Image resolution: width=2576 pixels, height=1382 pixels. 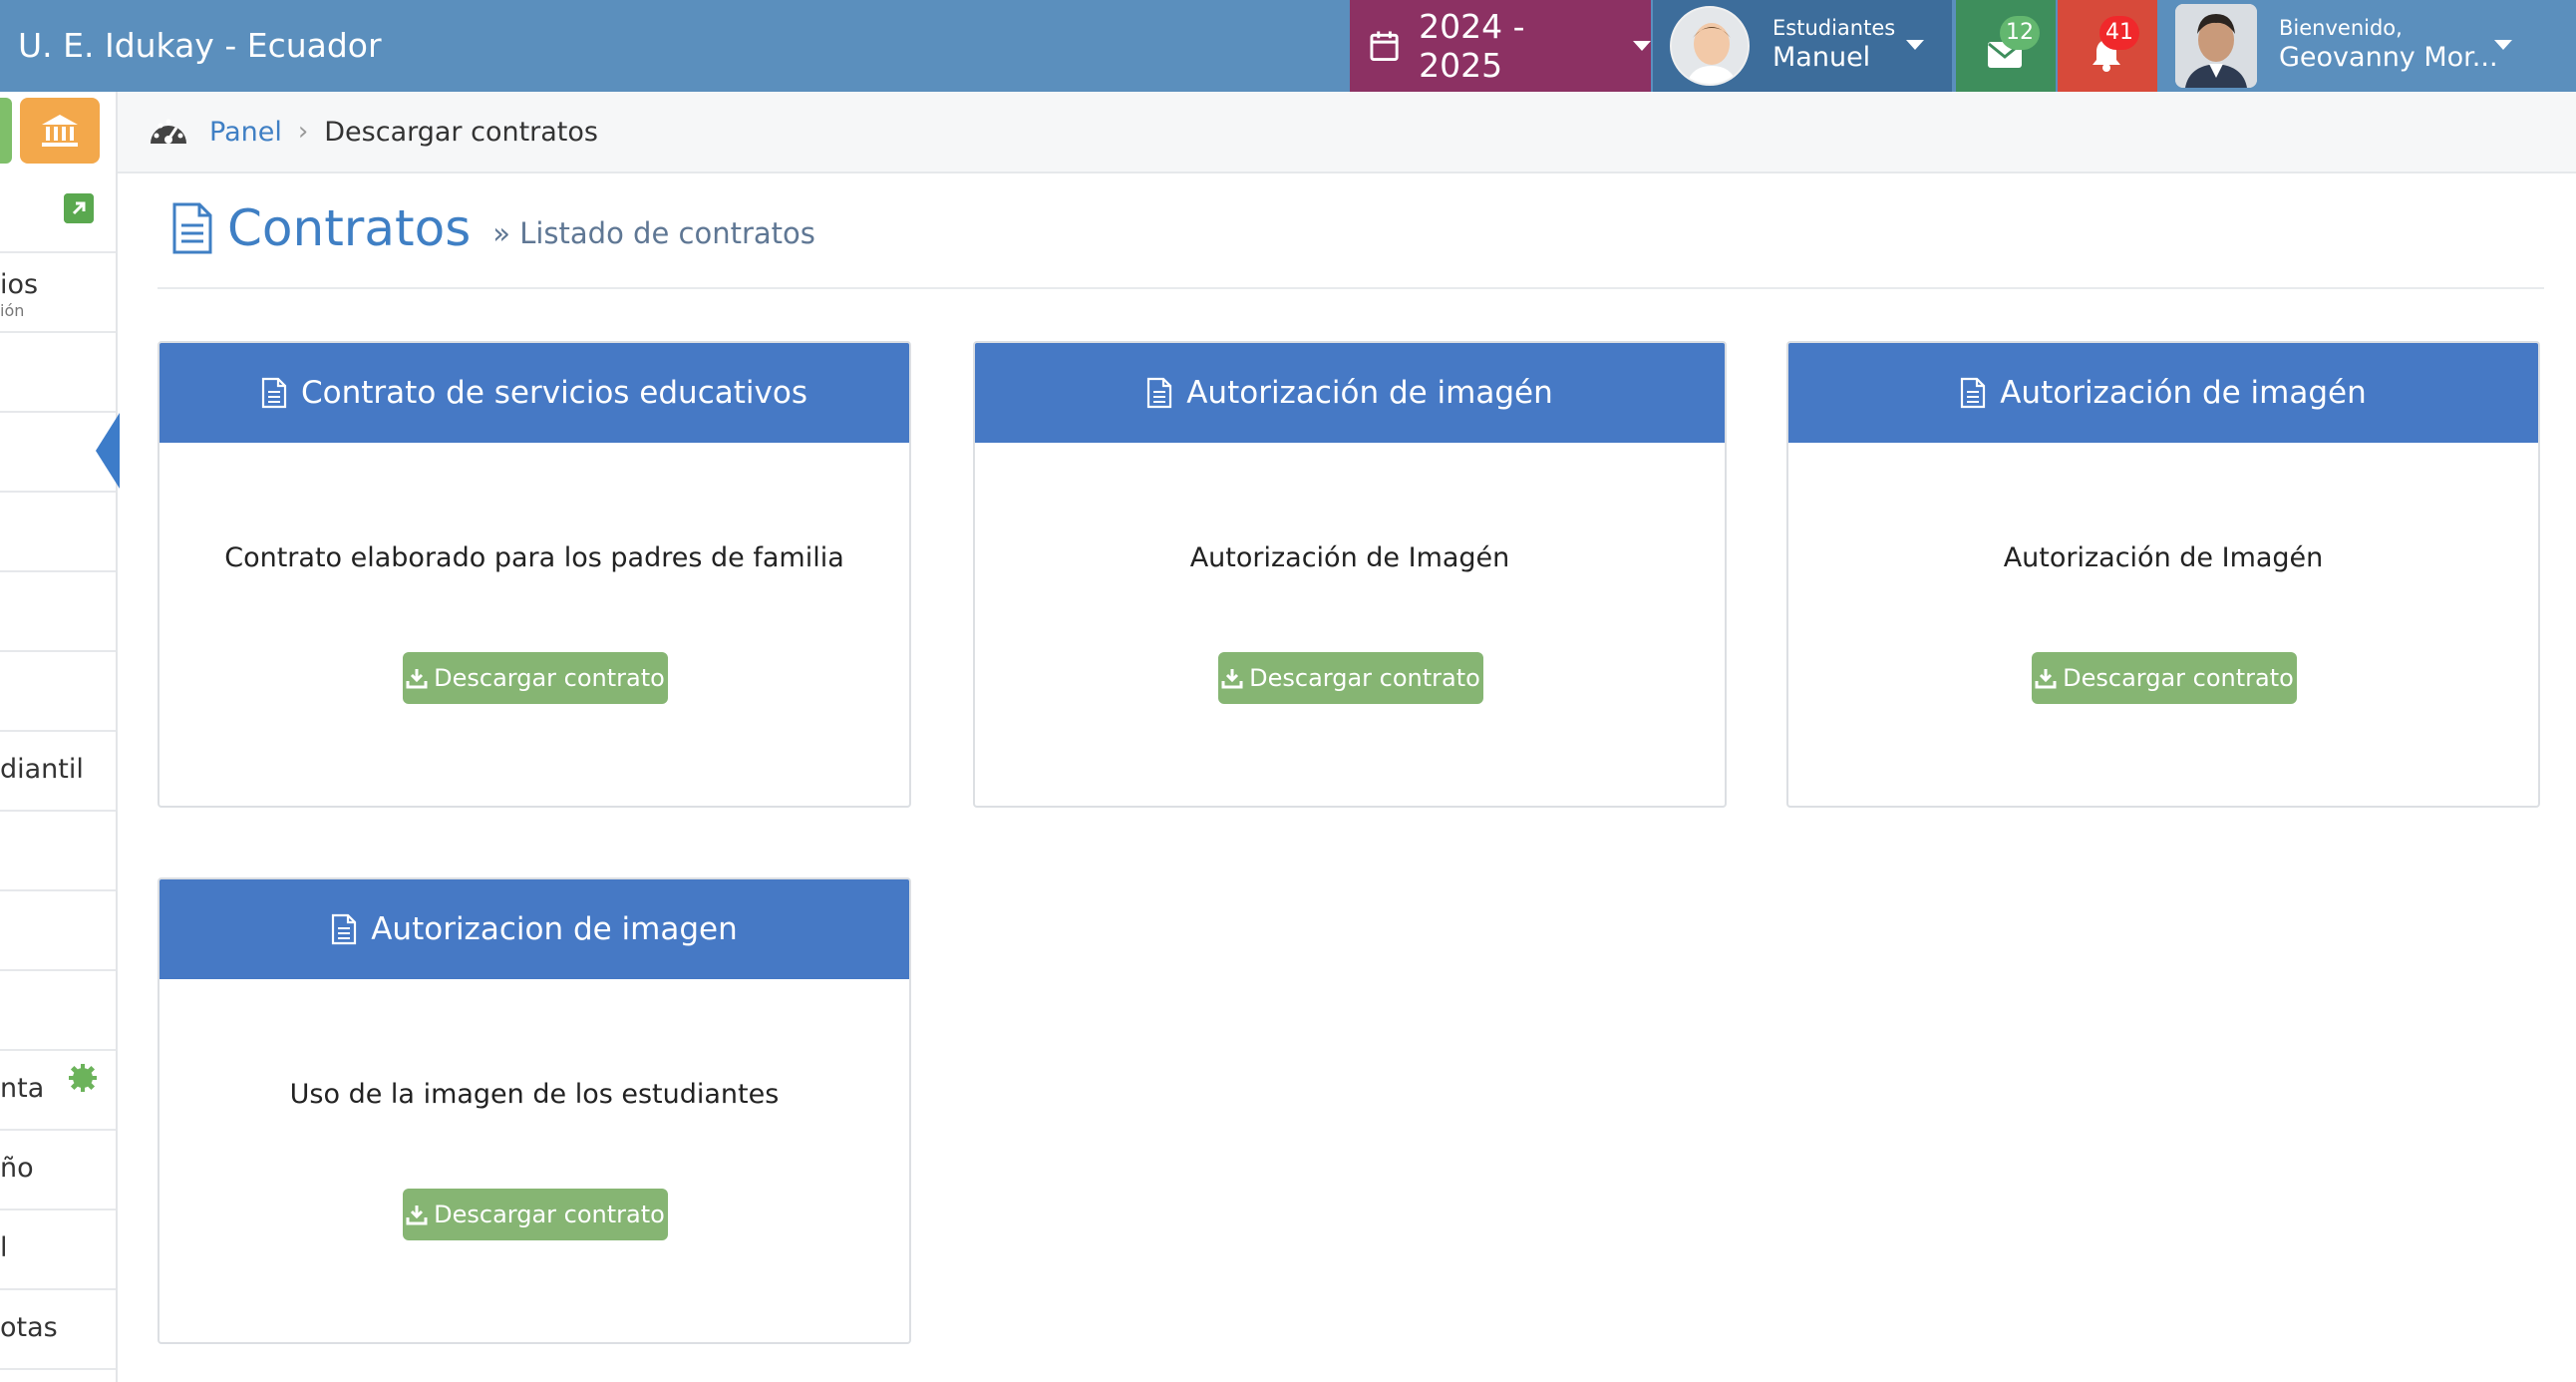 I want to click on sidebar-item-sublabel: ión, so click(x=12, y=310).